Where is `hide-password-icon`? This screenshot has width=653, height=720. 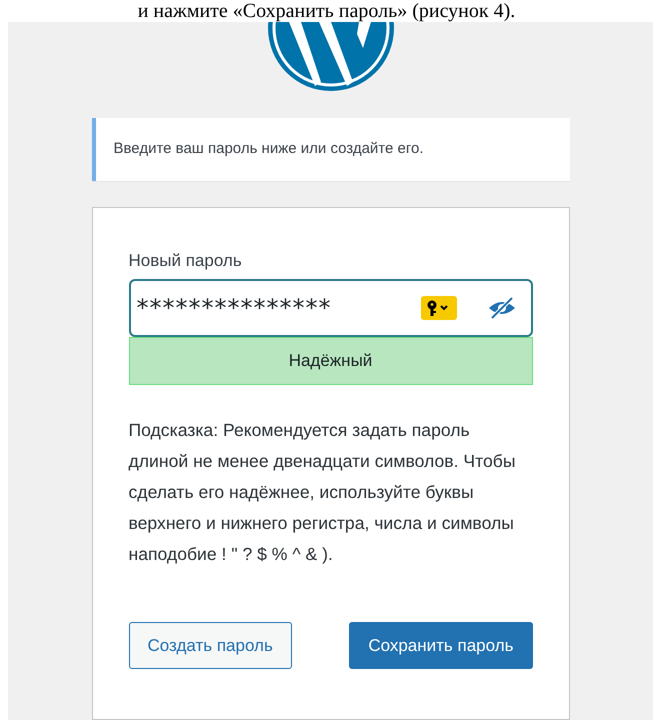
hide-password-icon is located at coordinates (501, 308).